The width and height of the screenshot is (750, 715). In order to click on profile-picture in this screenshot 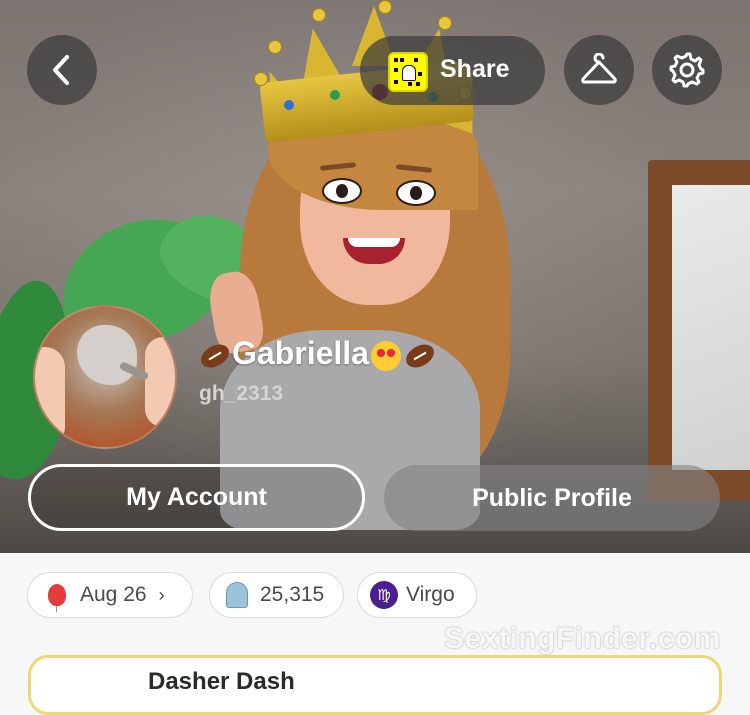, I will do `click(105, 377)`.